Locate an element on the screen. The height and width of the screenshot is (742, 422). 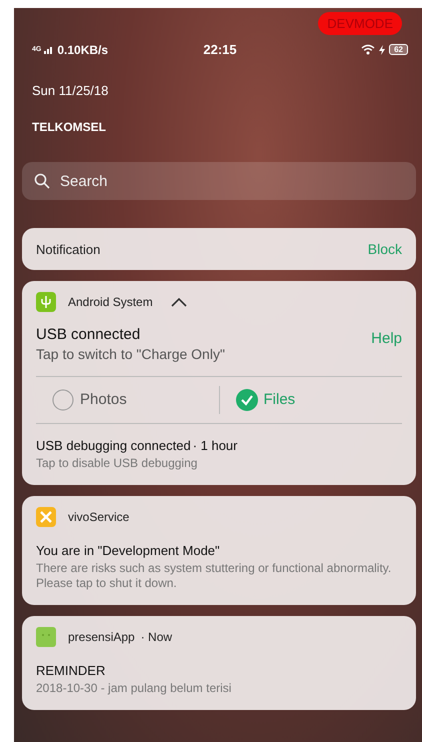
app-name: vivoService is located at coordinates (99, 517).